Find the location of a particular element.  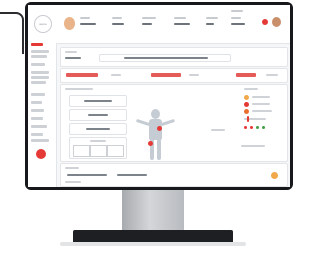

diagnosis-input is located at coordinates (165, 58).